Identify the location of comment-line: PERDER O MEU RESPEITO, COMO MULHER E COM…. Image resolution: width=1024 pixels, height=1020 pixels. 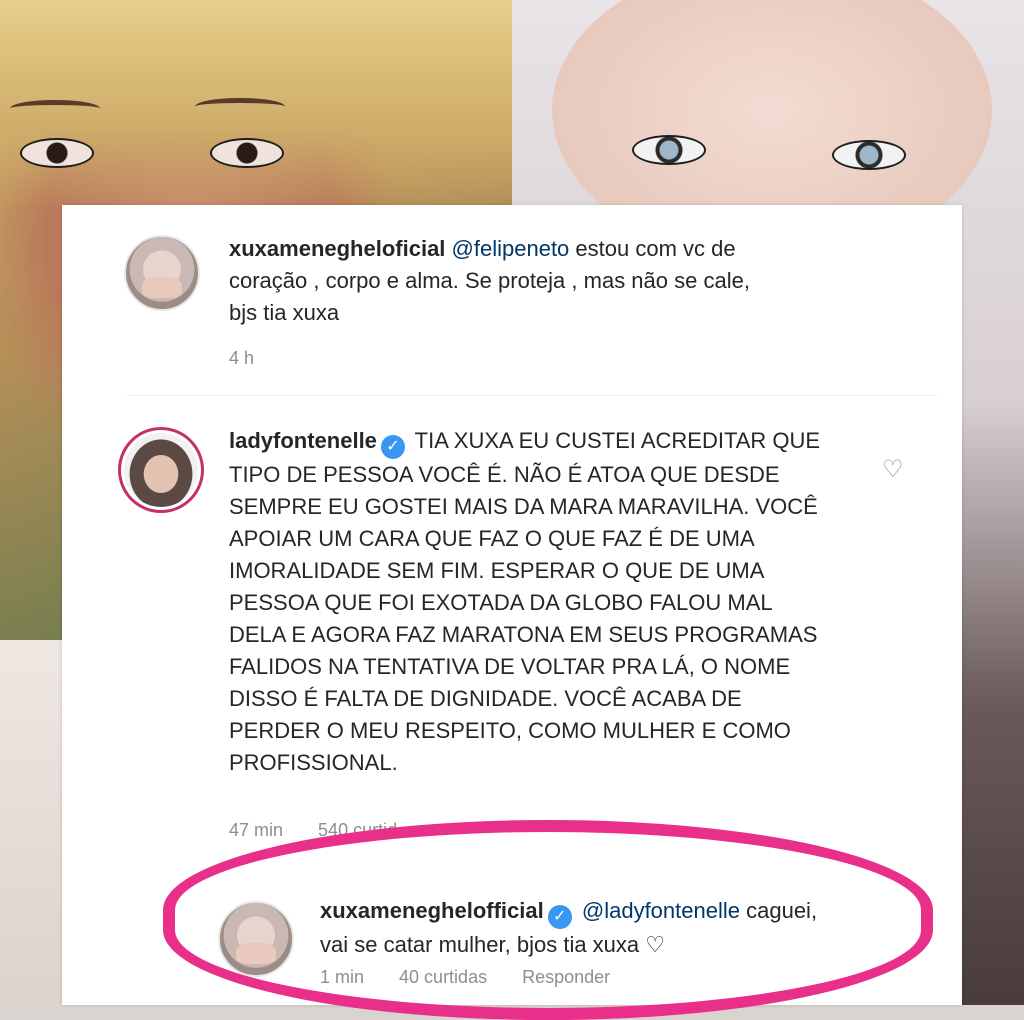
(510, 730).